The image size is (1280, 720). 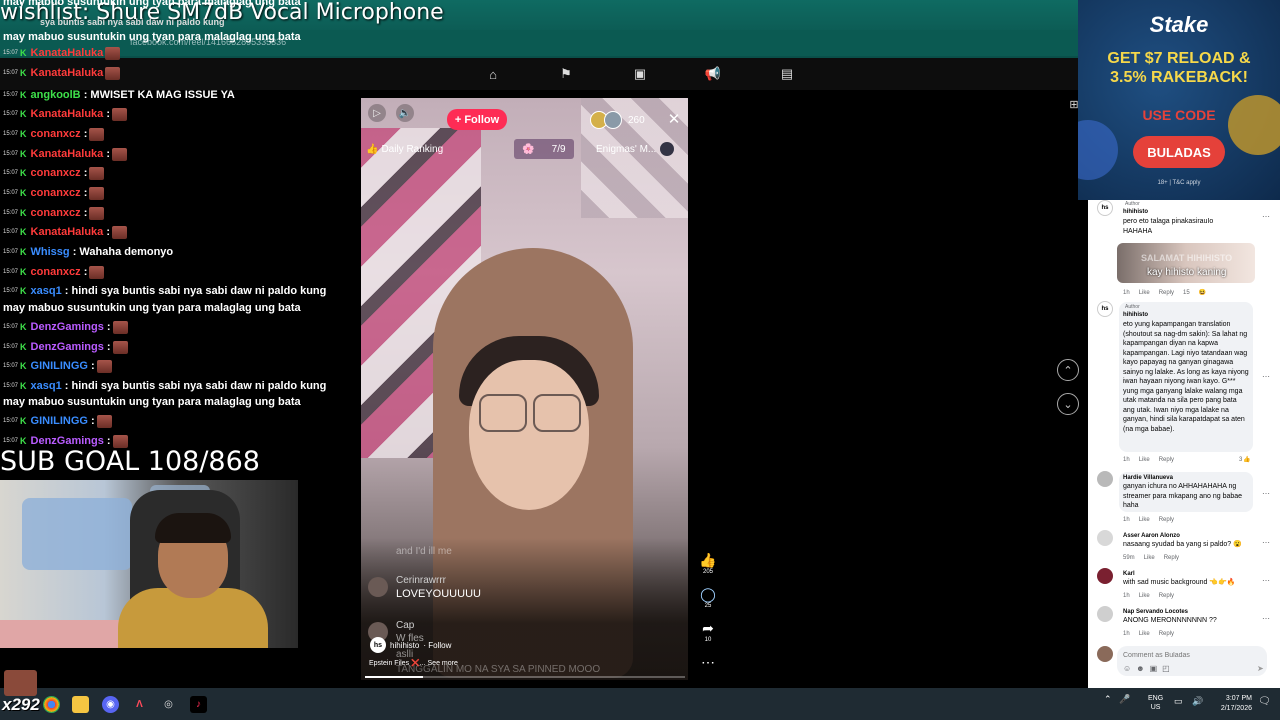 What do you see at coordinates (377, 113) in the screenshot?
I see `play-icon: ▷` at bounding box center [377, 113].